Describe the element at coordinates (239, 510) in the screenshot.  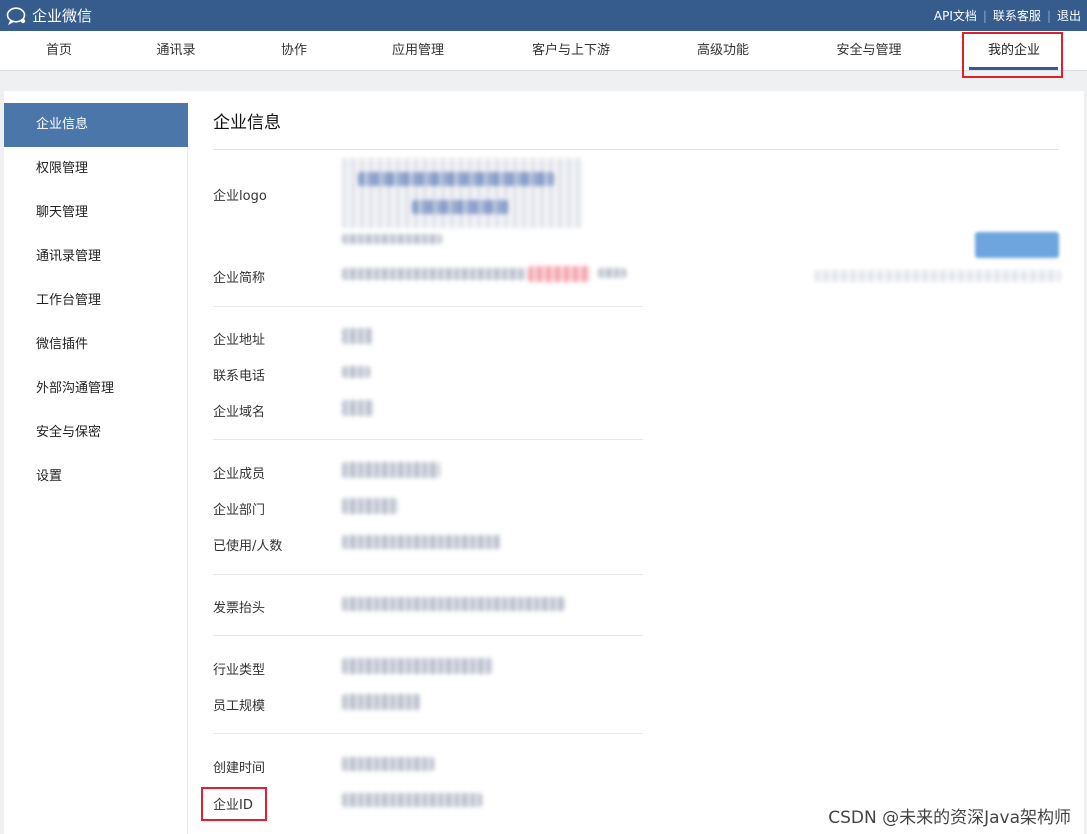
I see `label-departments: 企业部门` at that location.